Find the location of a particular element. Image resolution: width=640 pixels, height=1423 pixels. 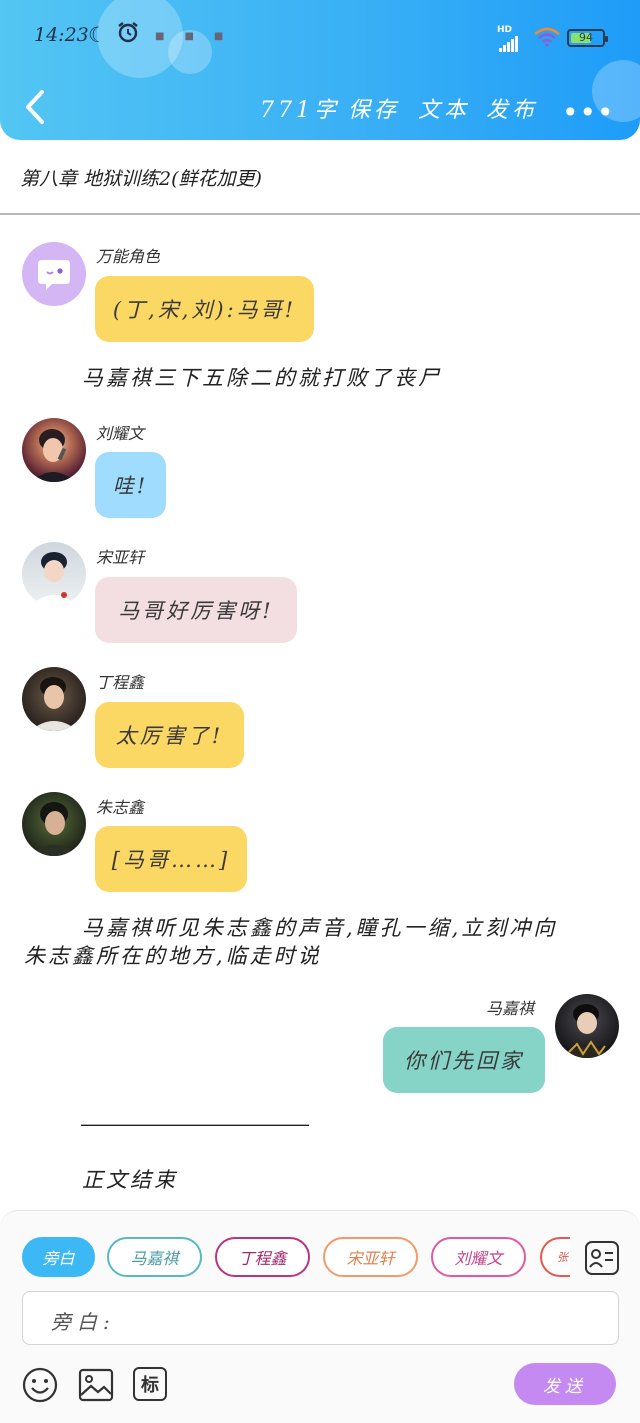

avatar-ding-chengxin is located at coordinates (54, 699).